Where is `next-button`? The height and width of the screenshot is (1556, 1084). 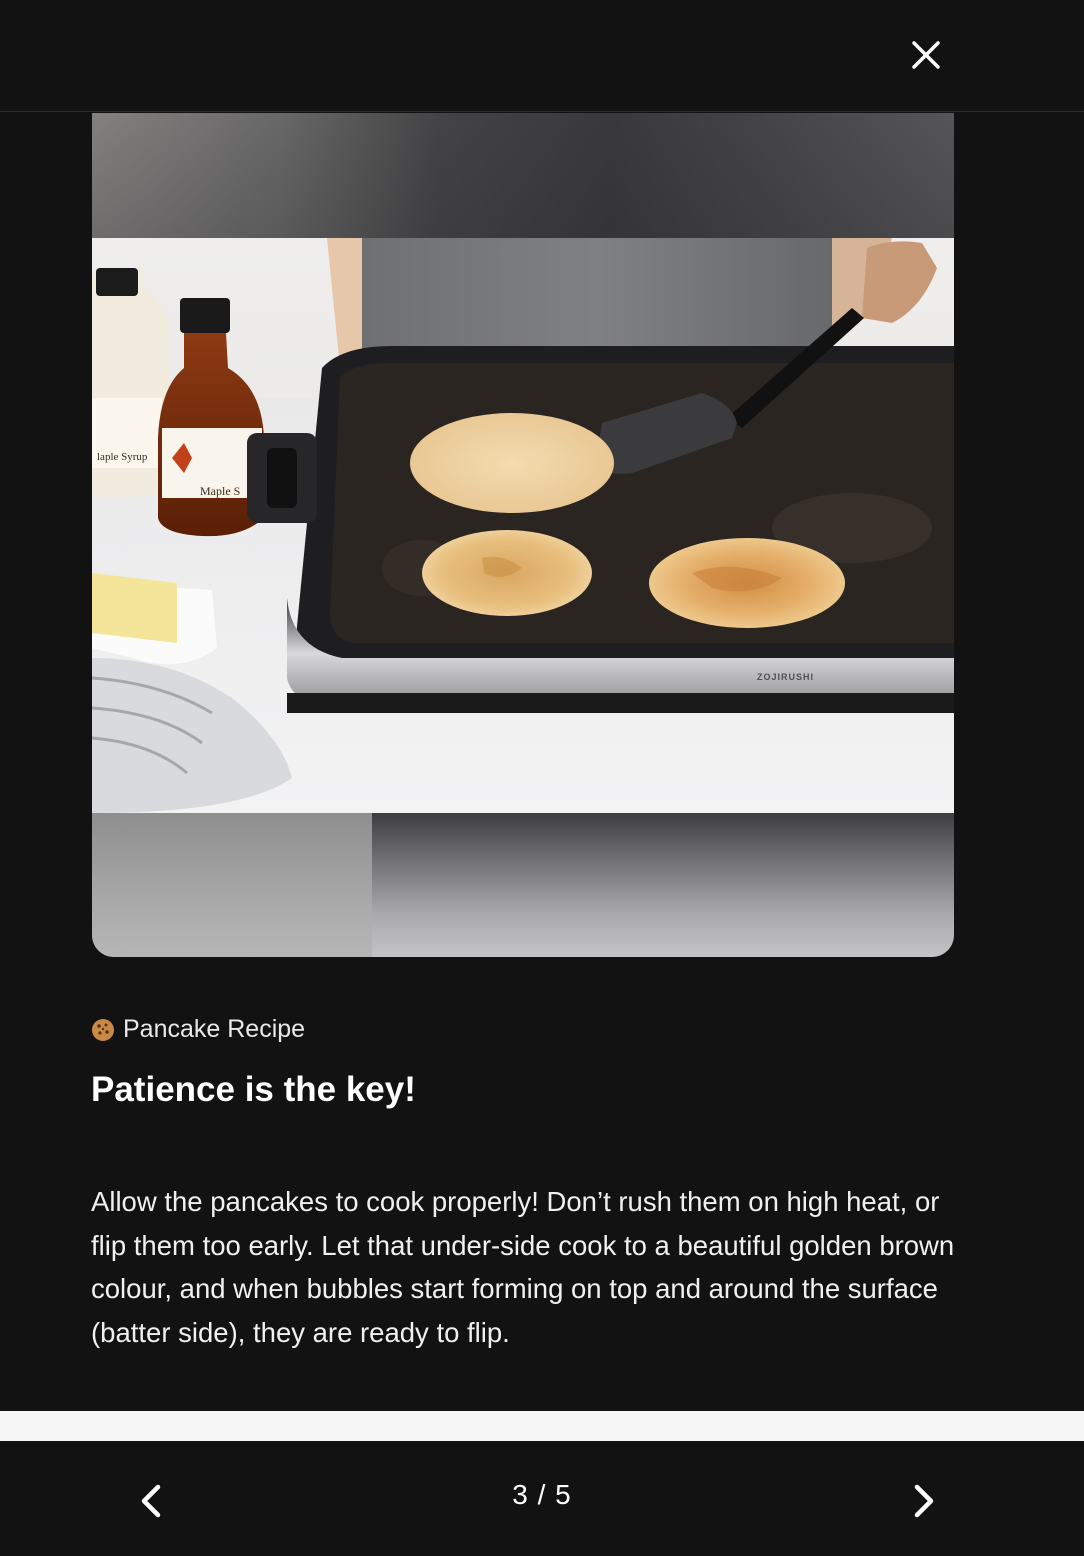 next-button is located at coordinates (924, 1501).